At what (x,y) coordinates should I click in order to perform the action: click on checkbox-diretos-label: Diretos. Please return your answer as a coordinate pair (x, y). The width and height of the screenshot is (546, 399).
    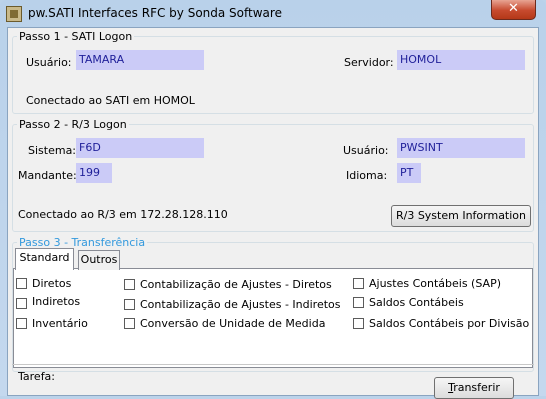
    Looking at the image, I should click on (52, 283).